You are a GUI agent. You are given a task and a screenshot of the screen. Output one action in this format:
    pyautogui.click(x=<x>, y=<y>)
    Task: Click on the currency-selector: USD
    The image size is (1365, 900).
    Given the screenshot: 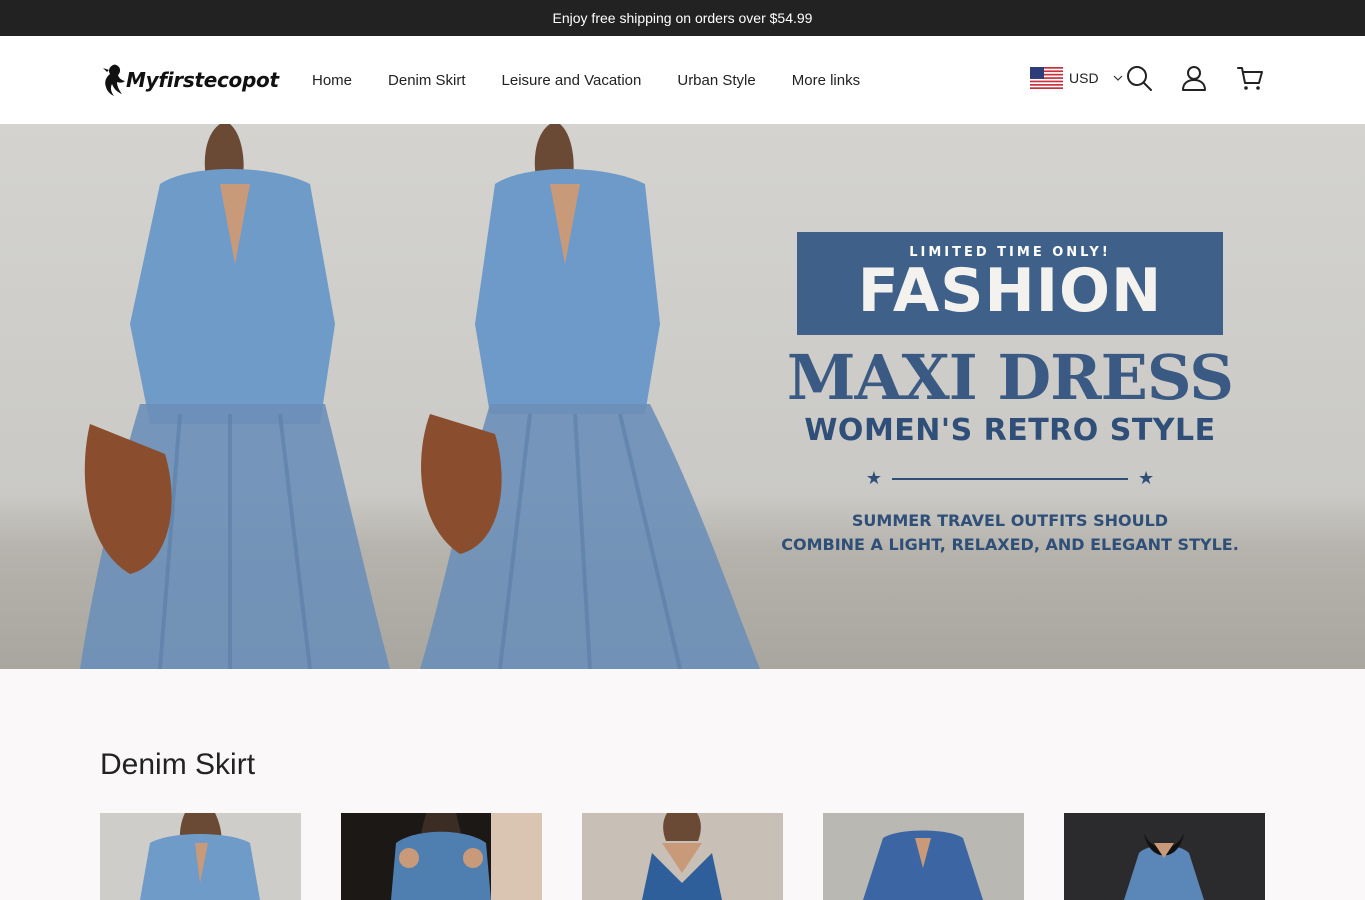 What is the action you would take?
    pyautogui.click(x=1076, y=78)
    